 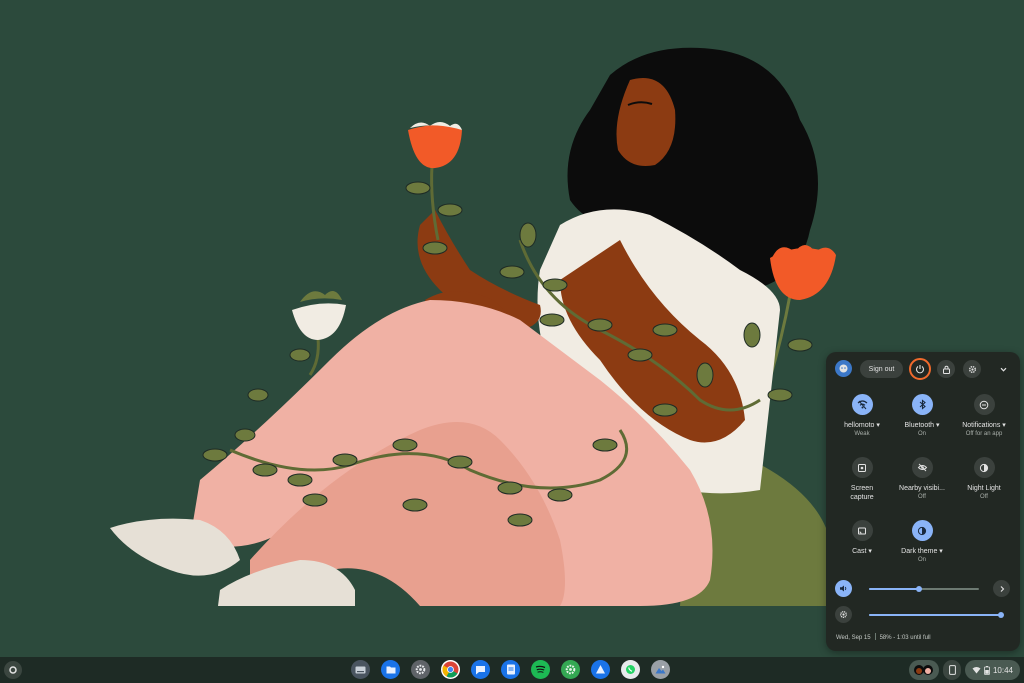 I want to click on power-icon, so click(x=920, y=369).